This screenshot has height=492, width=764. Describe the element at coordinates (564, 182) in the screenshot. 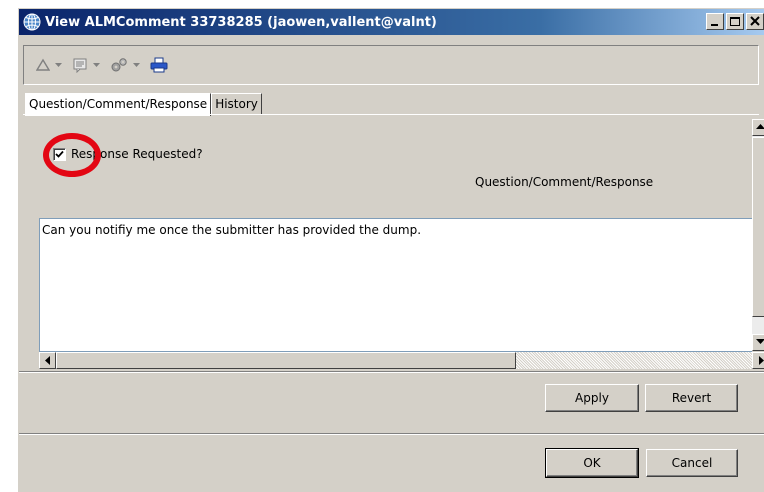

I see `comment-field-label: Question/Comment/Response` at that location.